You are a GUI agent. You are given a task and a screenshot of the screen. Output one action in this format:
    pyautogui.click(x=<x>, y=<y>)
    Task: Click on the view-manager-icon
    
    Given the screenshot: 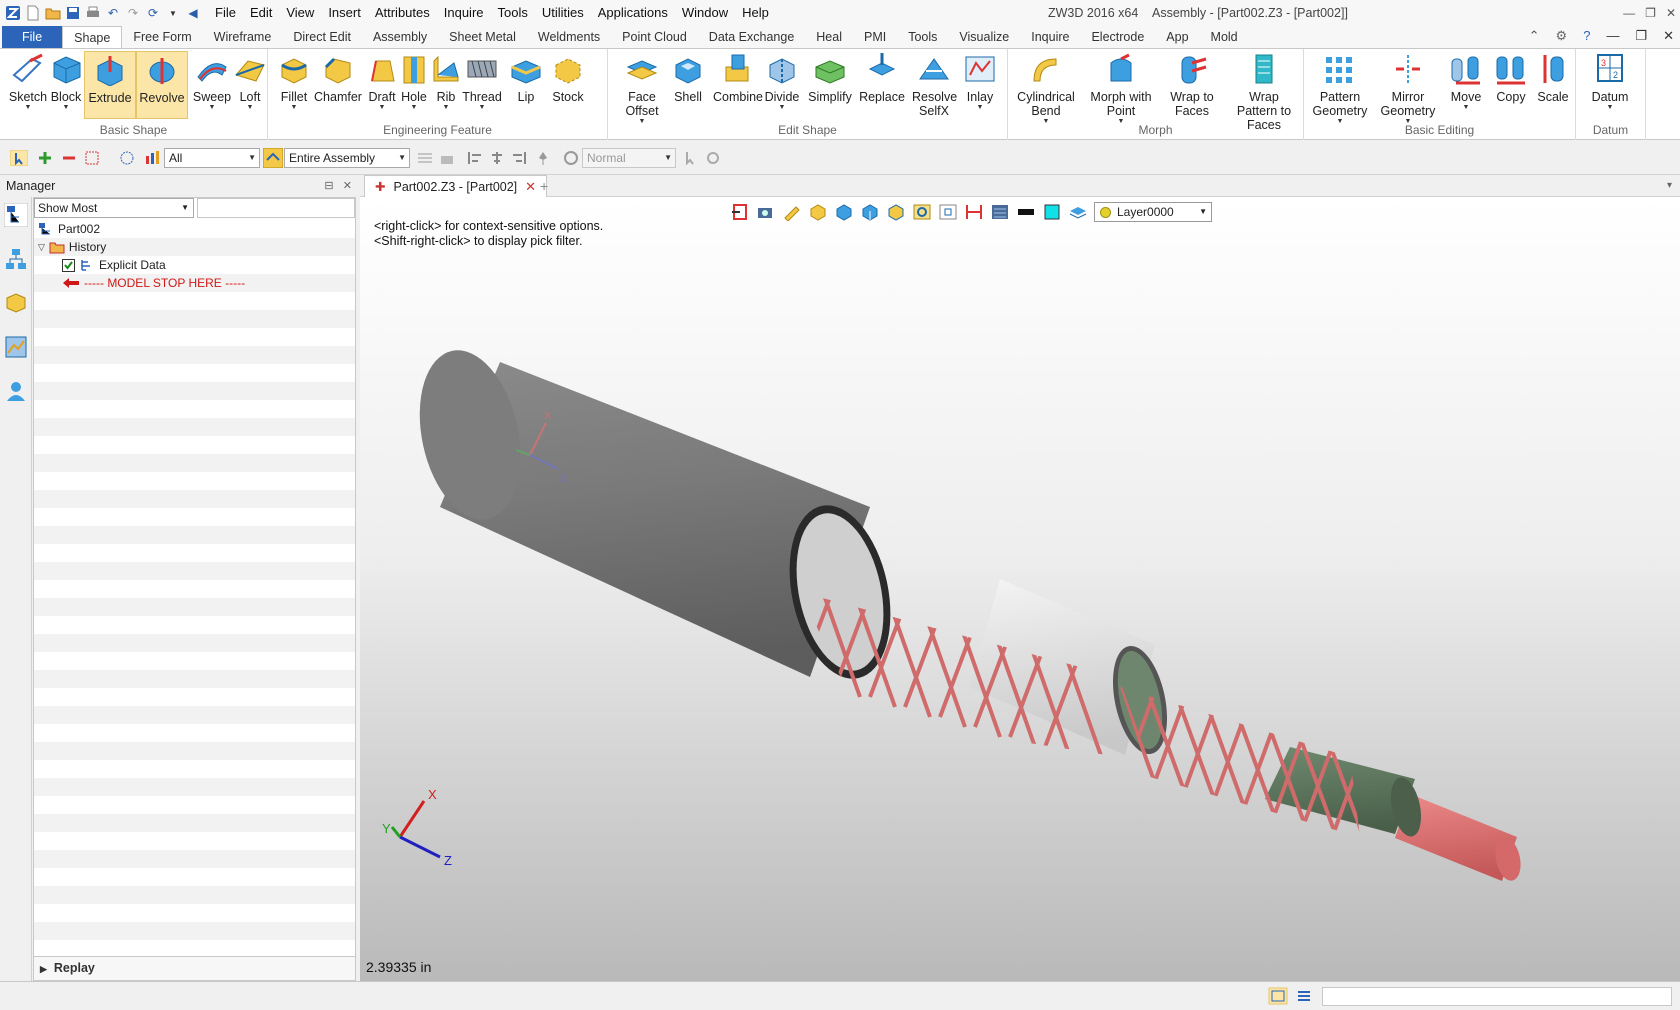 What is the action you would take?
    pyautogui.click(x=16, y=347)
    